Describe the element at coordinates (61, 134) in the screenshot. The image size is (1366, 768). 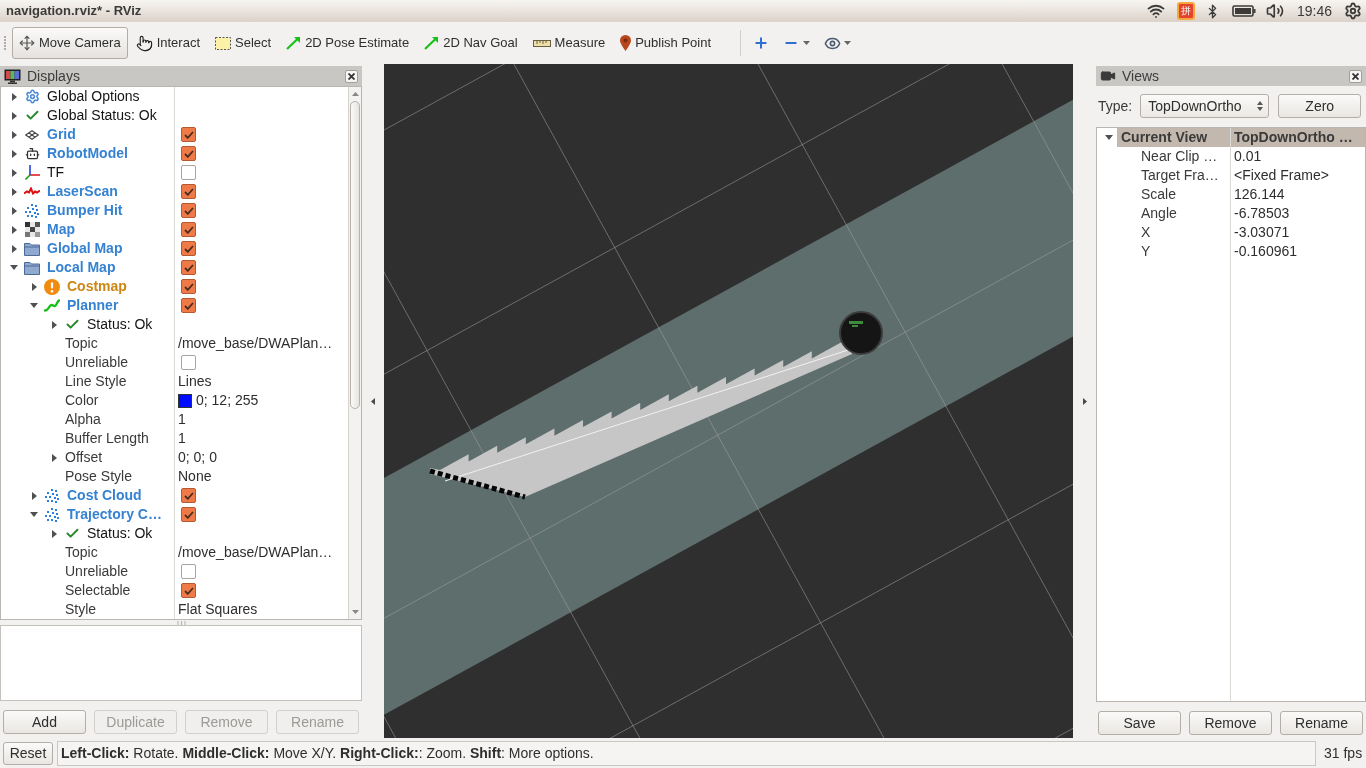
I see `display-label: Grid` at that location.